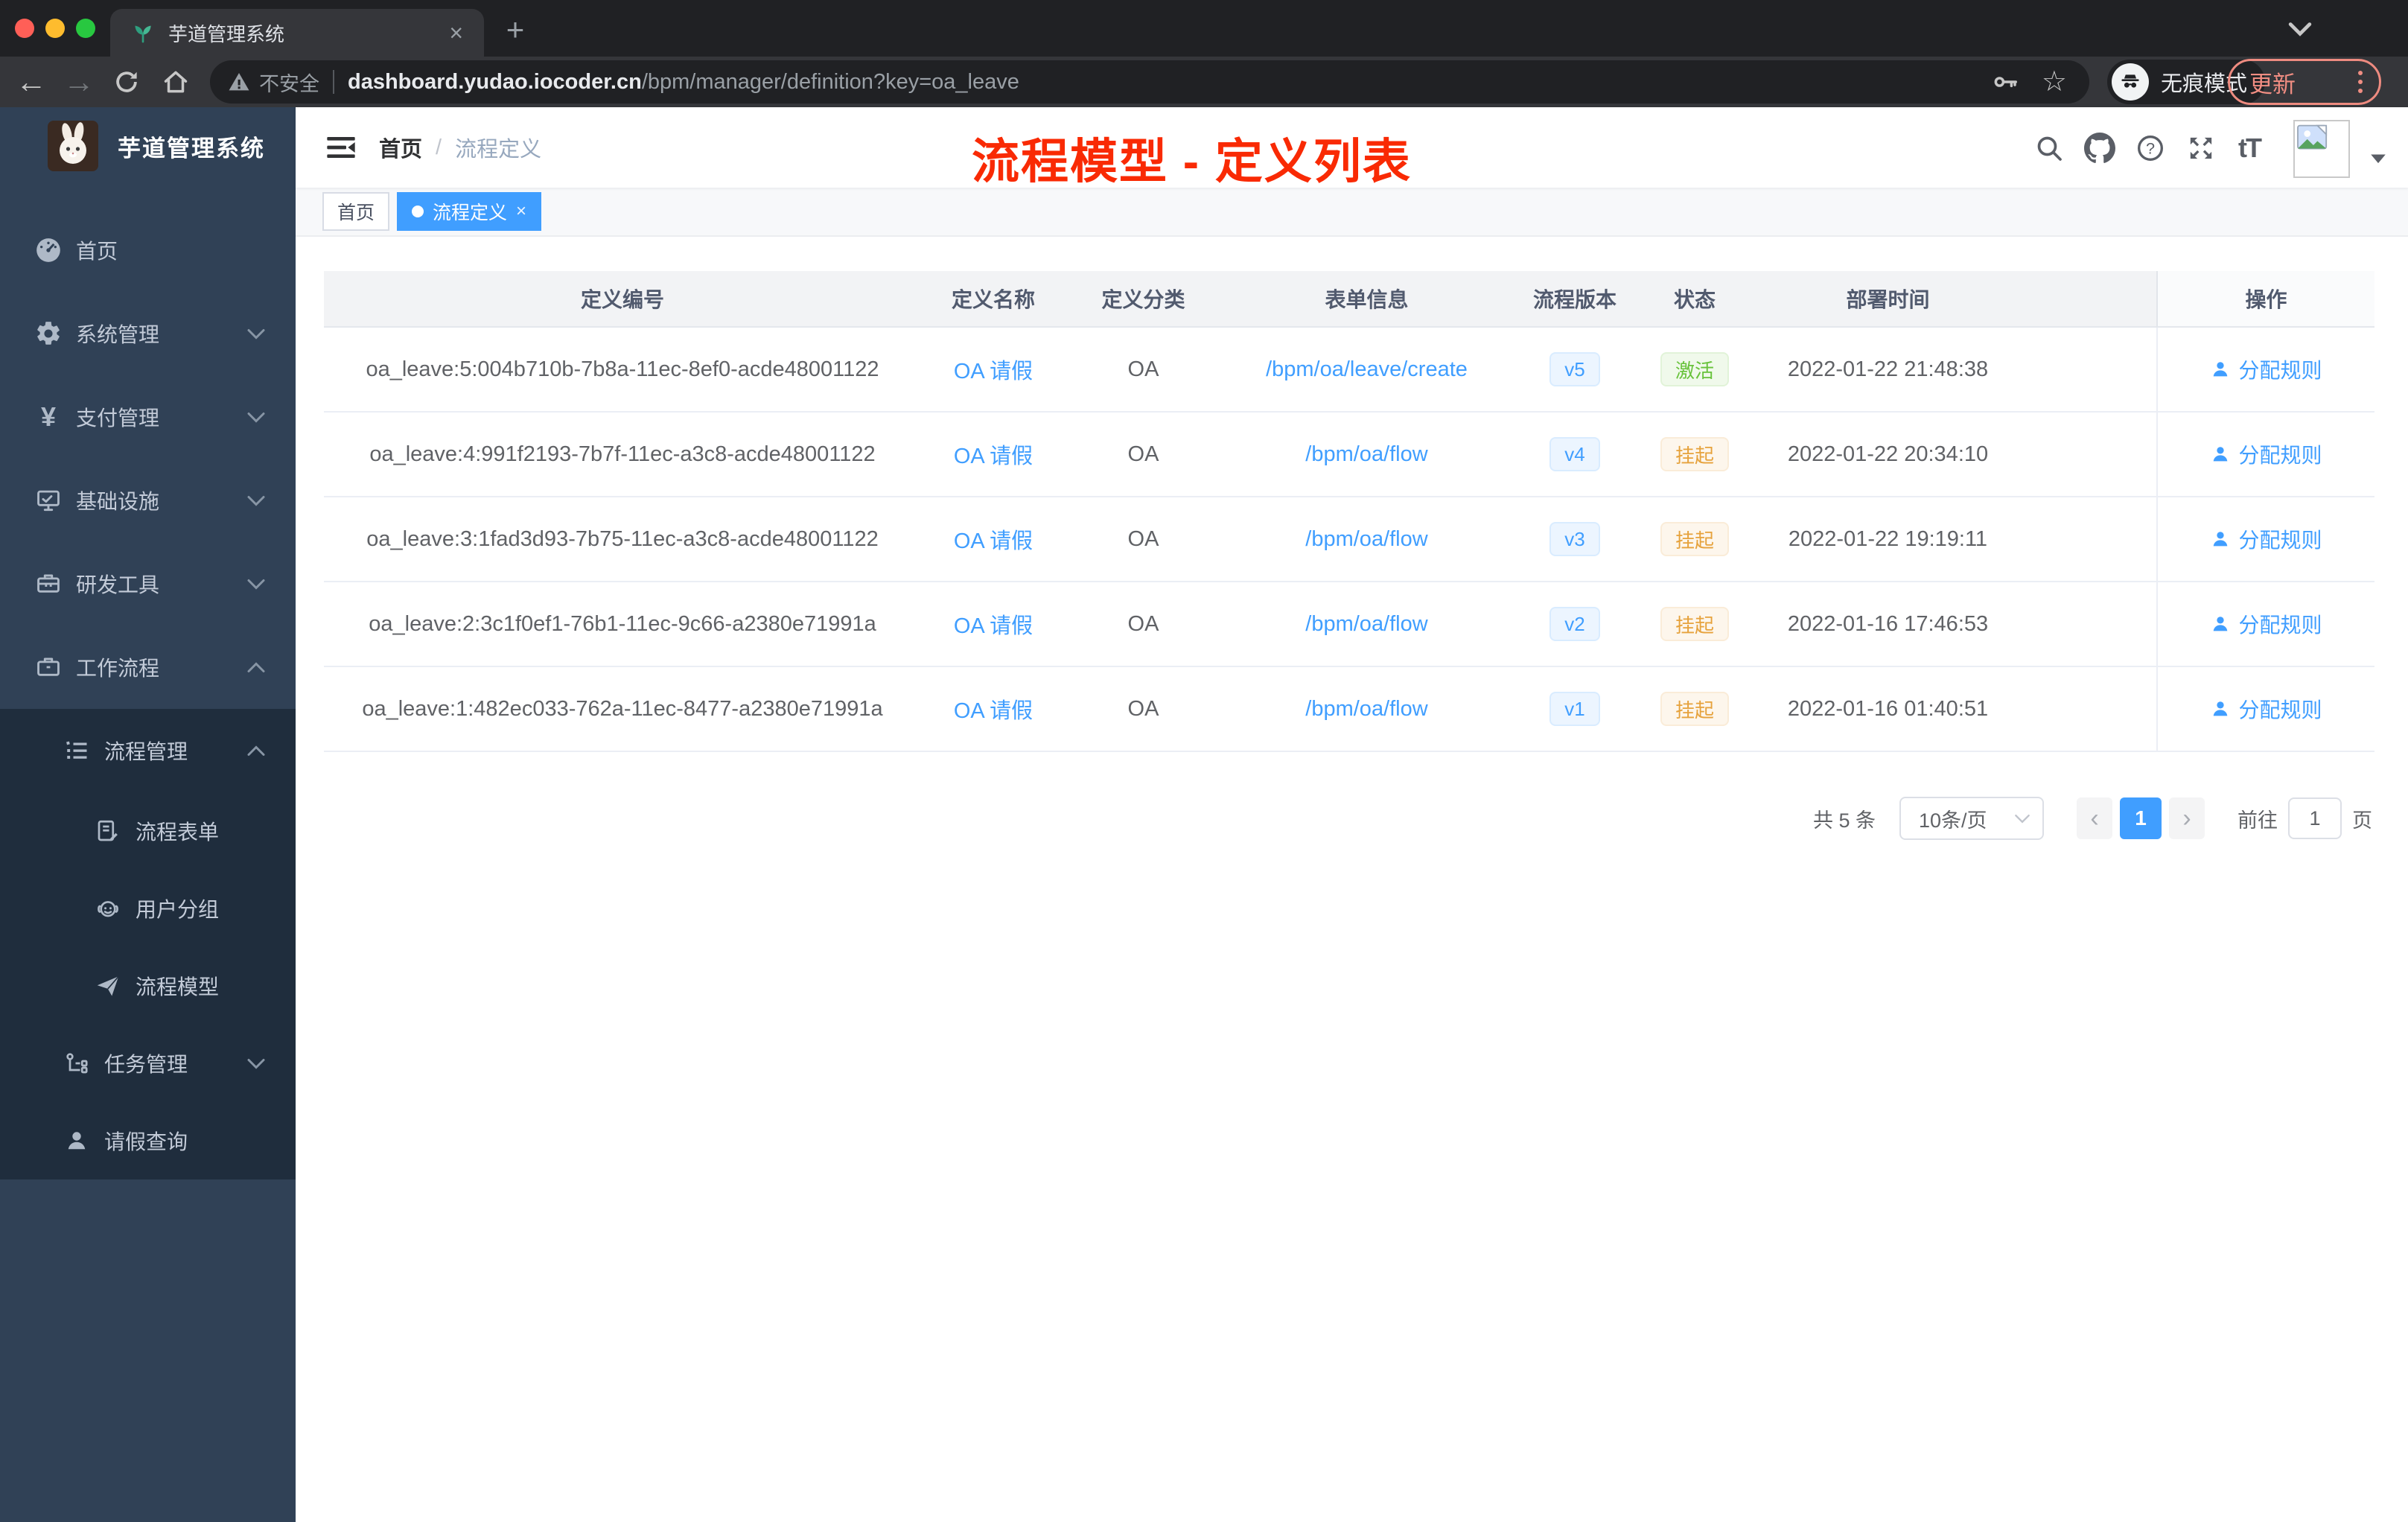  I want to click on sidebar-item-task-management: 任务管理, so click(148, 1063).